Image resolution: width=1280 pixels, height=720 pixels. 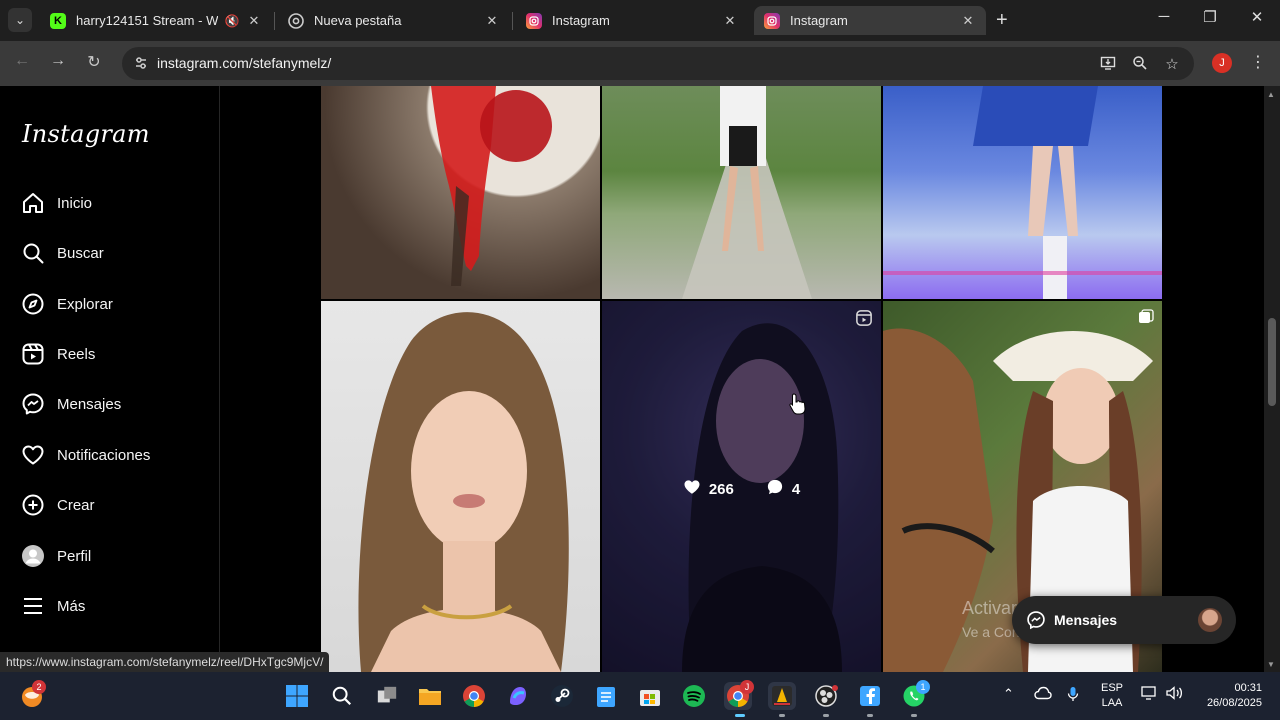 I want to click on sidebar-item-notificaciones: Notificaciones, so click(x=85, y=455).